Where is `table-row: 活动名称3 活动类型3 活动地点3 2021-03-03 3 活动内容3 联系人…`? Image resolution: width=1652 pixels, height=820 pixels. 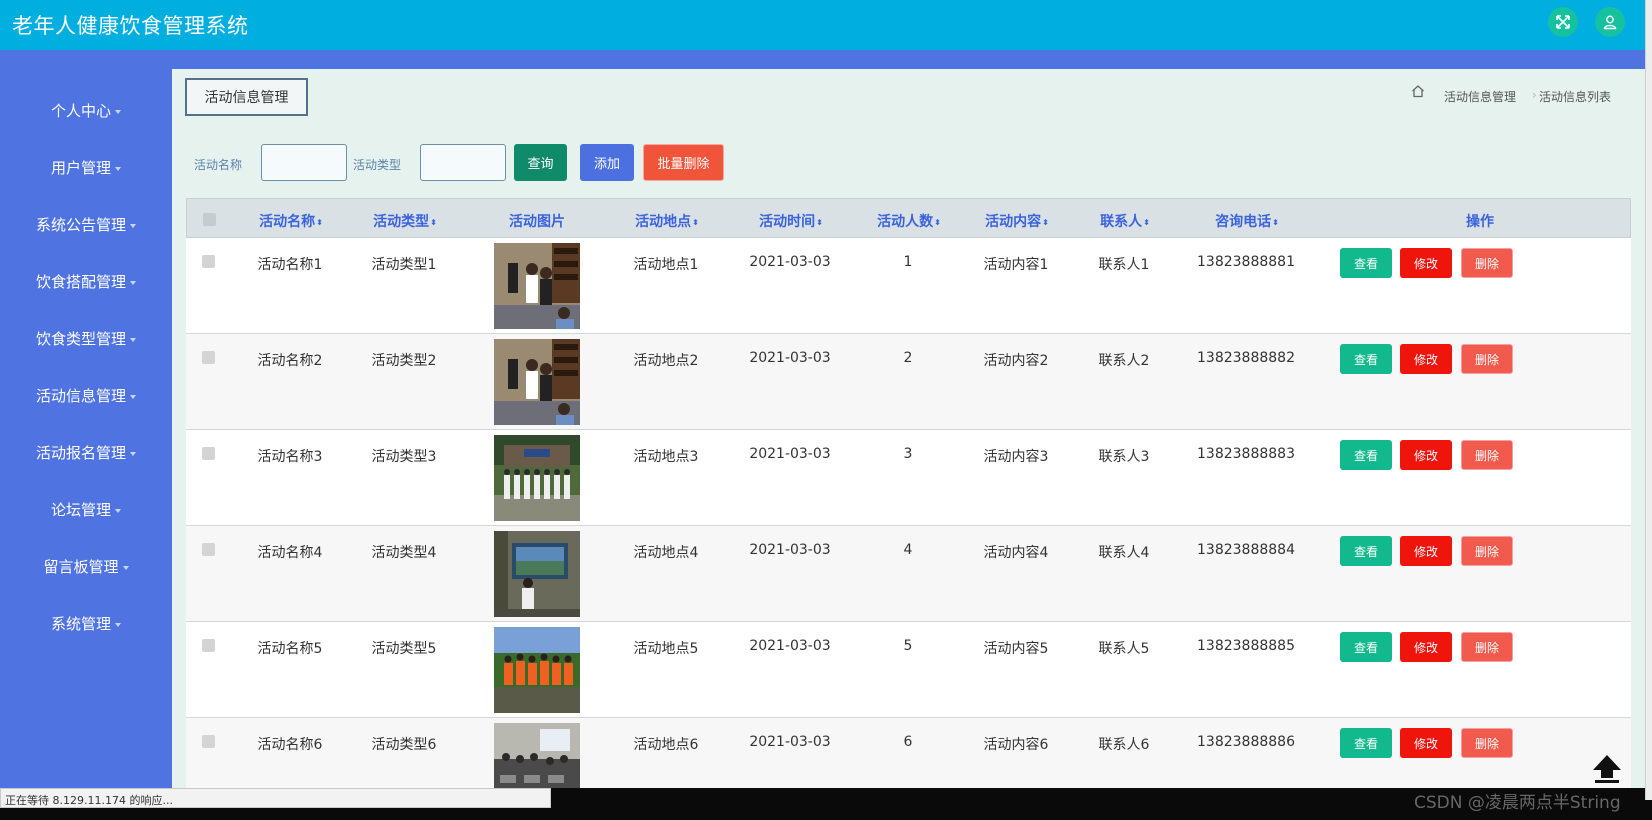 table-row: 活动名称3 活动类型3 活动地点3 2021-03-03 3 活动内容3 联系人… is located at coordinates (908, 478).